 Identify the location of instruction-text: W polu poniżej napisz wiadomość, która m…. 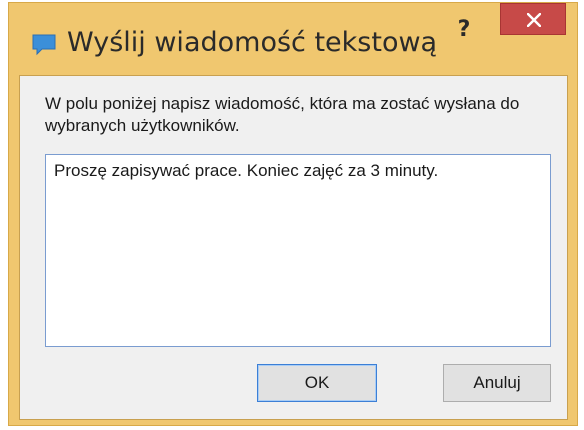
(282, 114).